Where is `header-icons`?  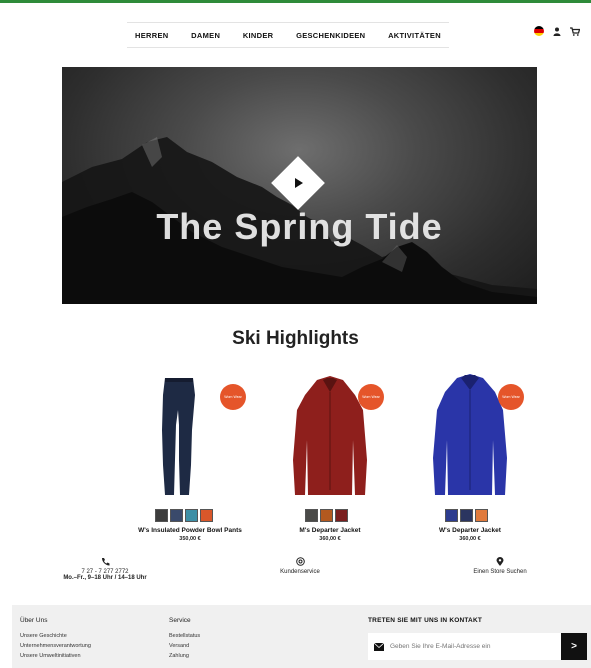
header-icons is located at coordinates (557, 31).